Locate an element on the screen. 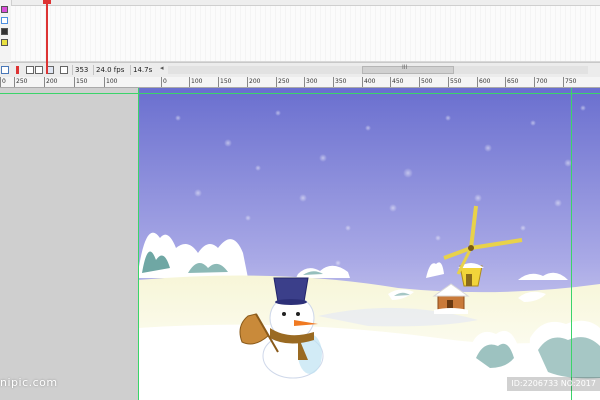 This screenshot has width=600, height=400. layer-dark-icon is located at coordinates (4, 31).